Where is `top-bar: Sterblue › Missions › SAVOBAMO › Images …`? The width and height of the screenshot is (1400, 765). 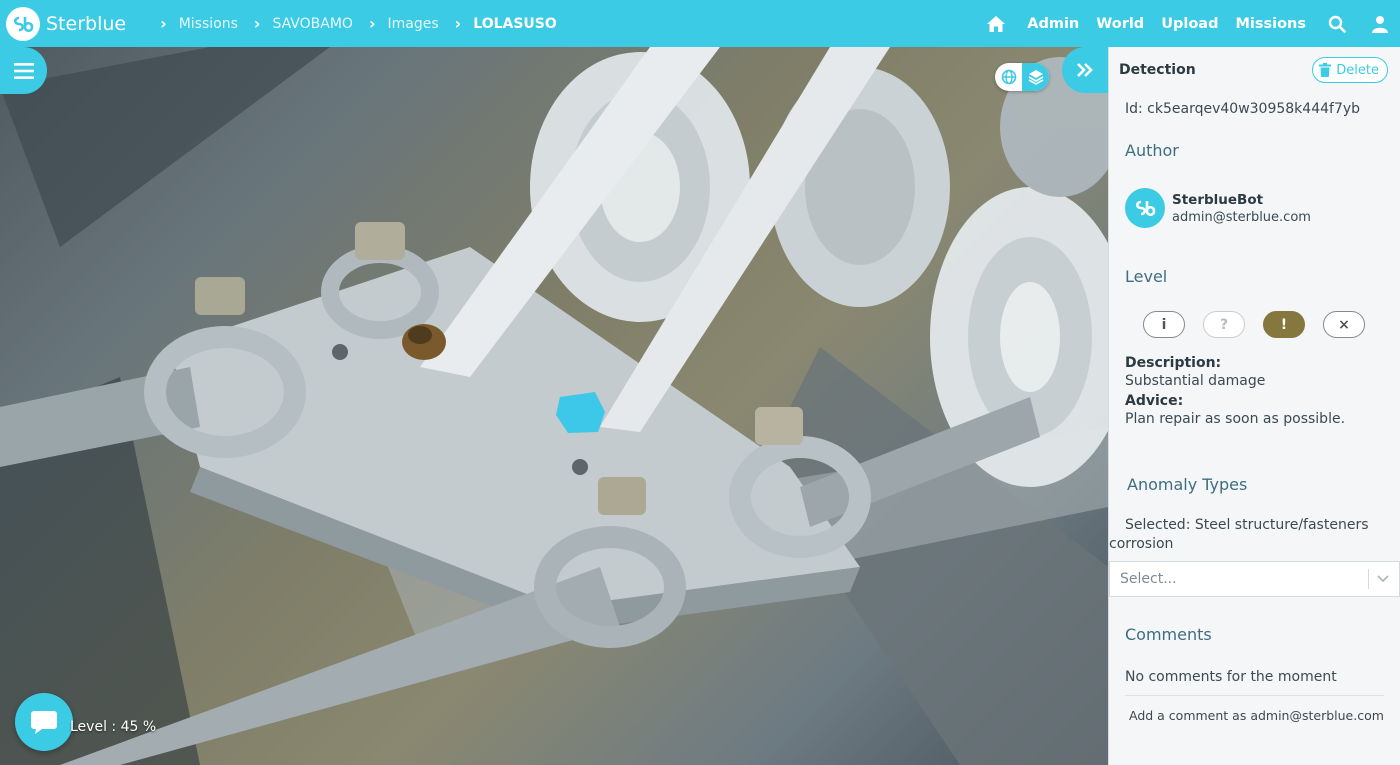
top-bar: Sterblue › Missions › SAVOBAMO › Images … is located at coordinates (700, 23).